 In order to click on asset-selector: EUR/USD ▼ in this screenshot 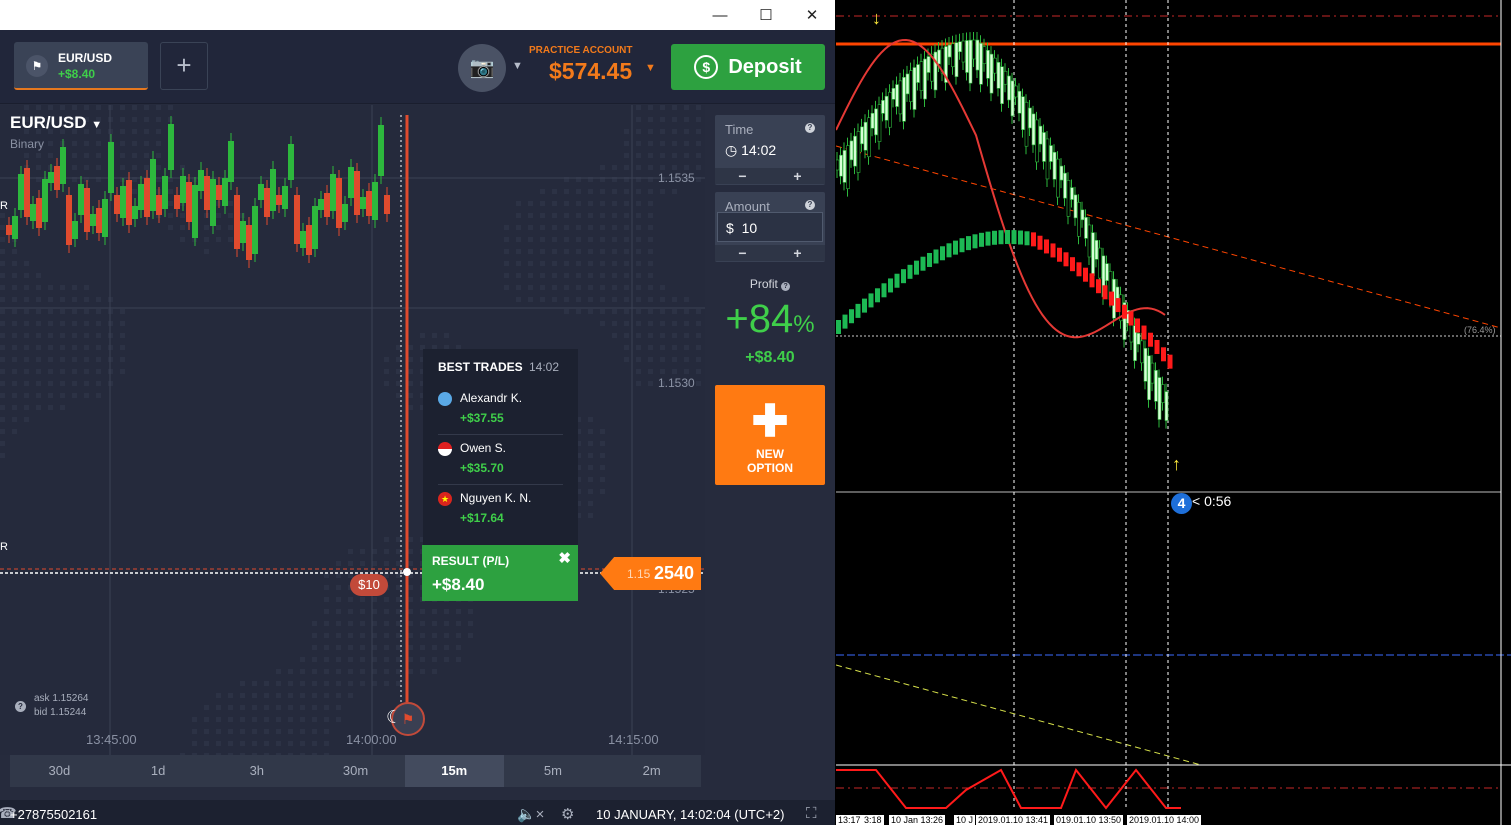, I will do `click(56, 123)`.